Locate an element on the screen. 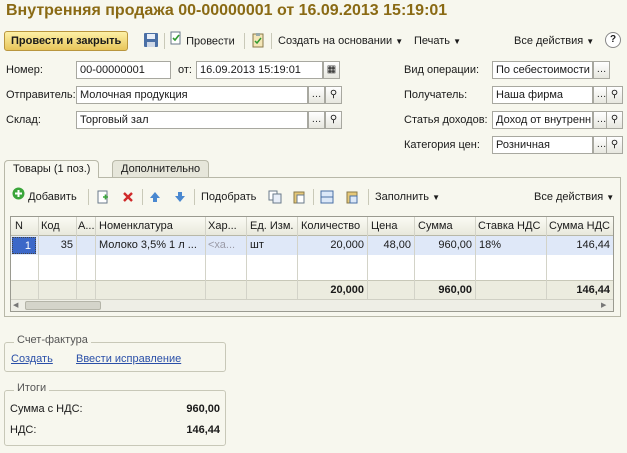 The height and width of the screenshot is (453, 627). tab-additional: Дополнительно is located at coordinates (161, 169).